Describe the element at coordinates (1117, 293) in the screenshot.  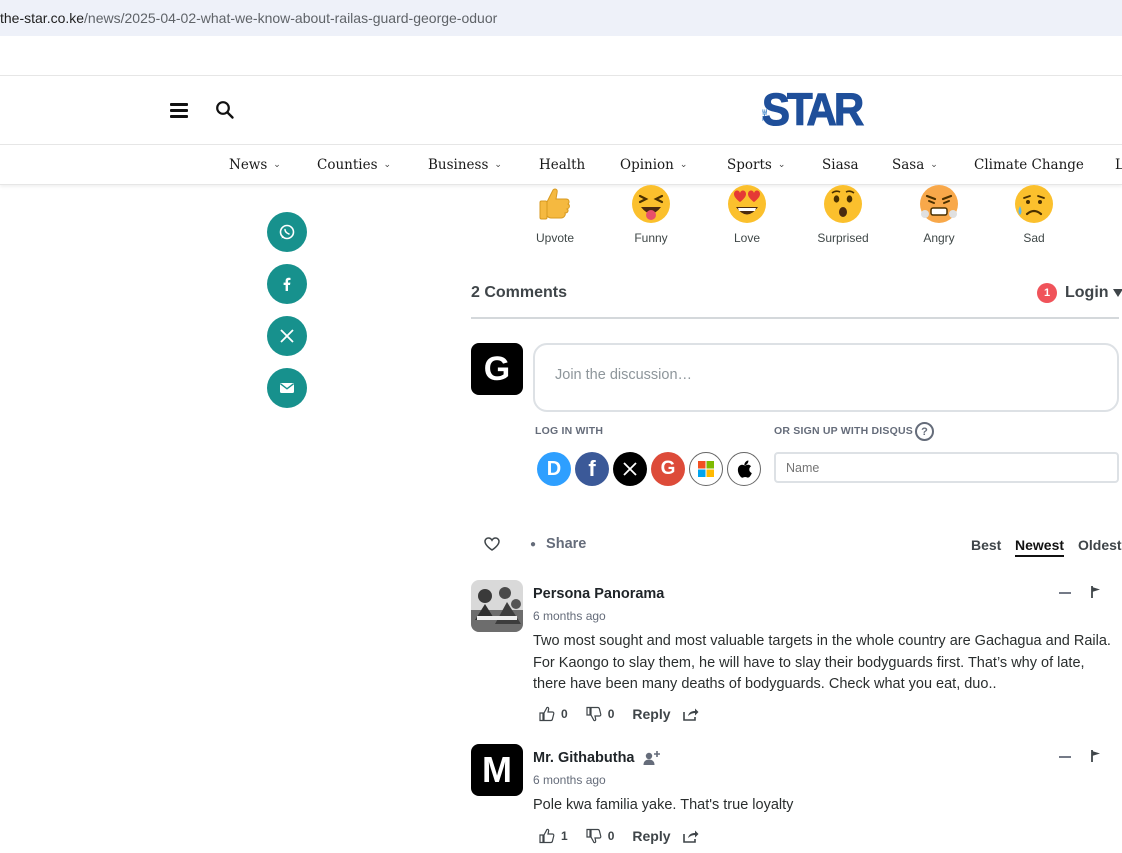
I see `caret-down-icon` at that location.